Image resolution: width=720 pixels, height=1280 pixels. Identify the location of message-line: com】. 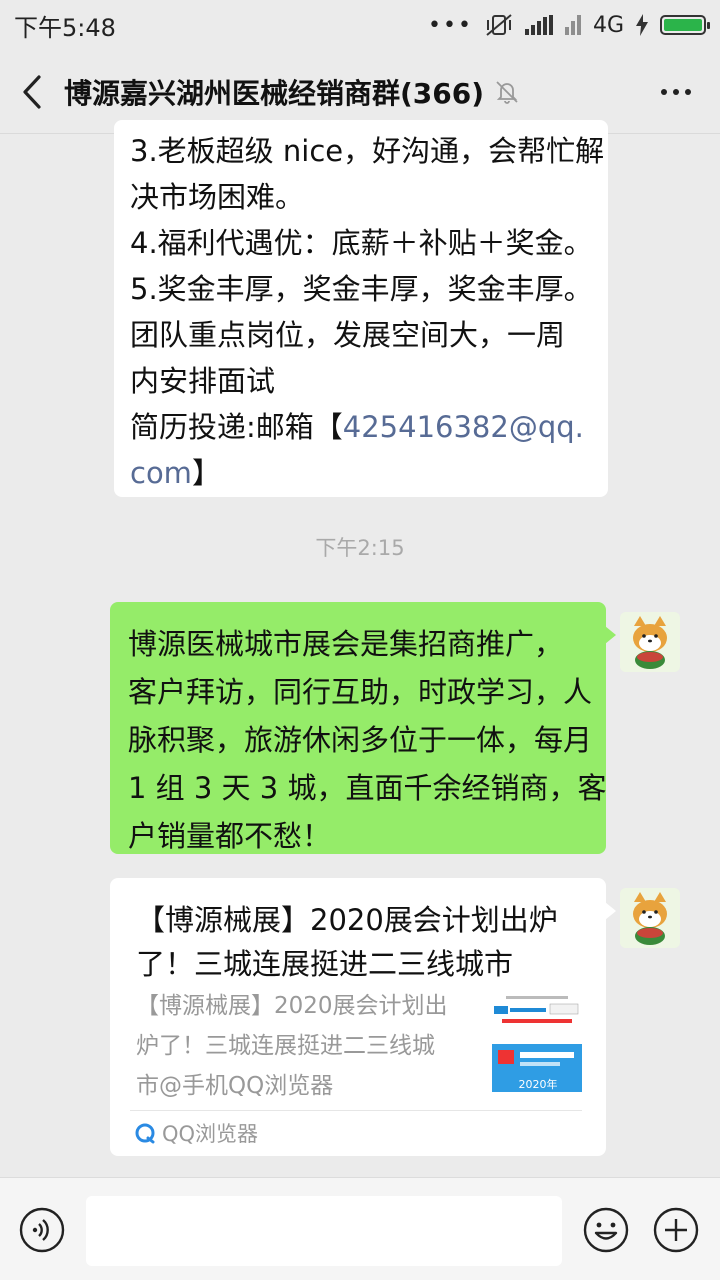
(361, 473).